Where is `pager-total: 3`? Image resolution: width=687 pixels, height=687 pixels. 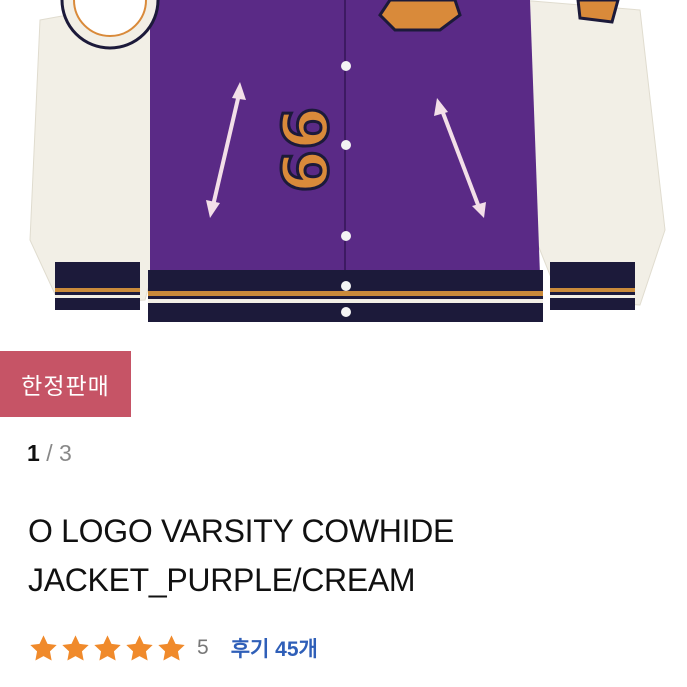 pager-total: 3 is located at coordinates (65, 453).